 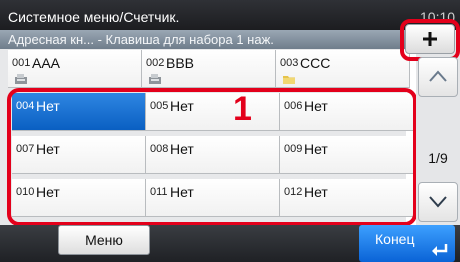 I want to click on chevron-down-icon, so click(x=438, y=202).